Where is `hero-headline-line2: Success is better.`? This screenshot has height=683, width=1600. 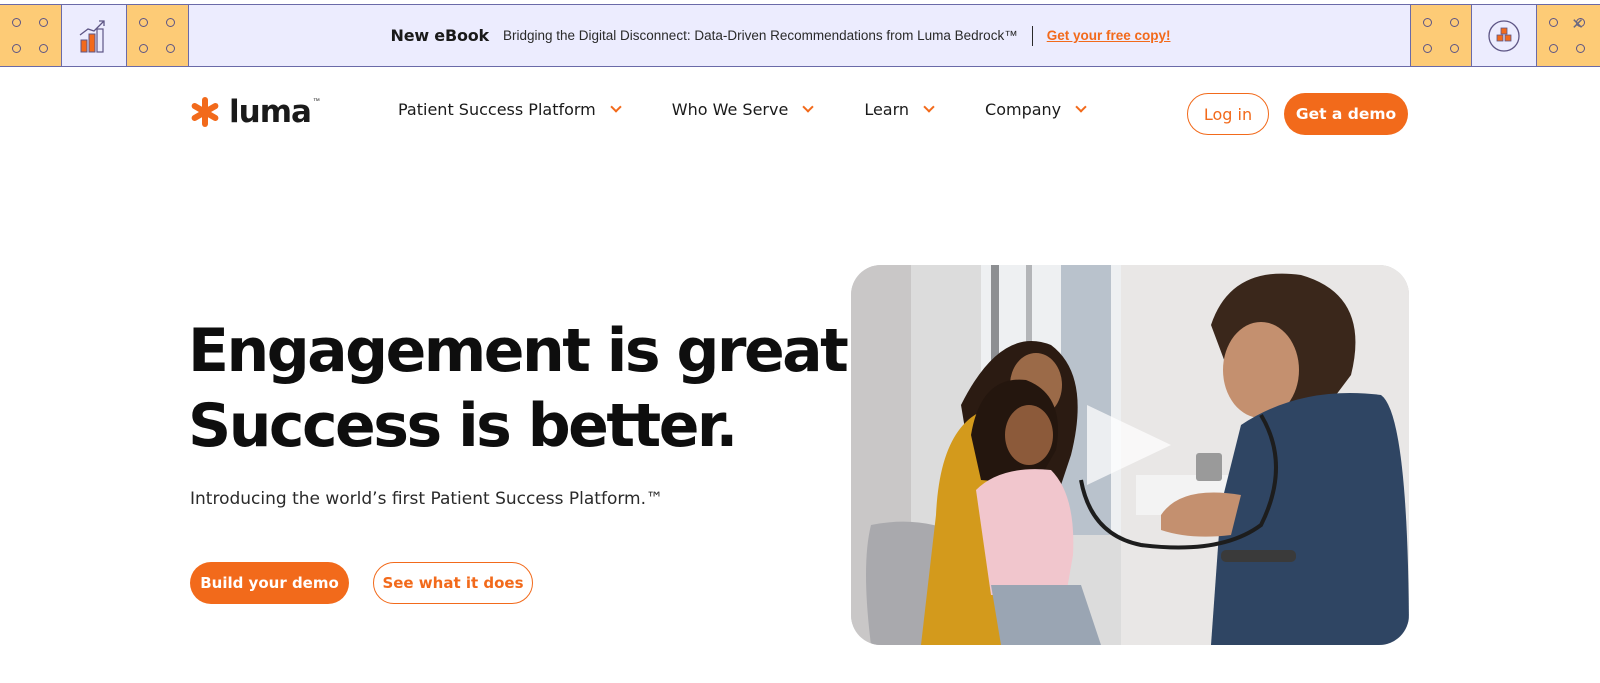 hero-headline-line2: Success is better. is located at coordinates (463, 426).